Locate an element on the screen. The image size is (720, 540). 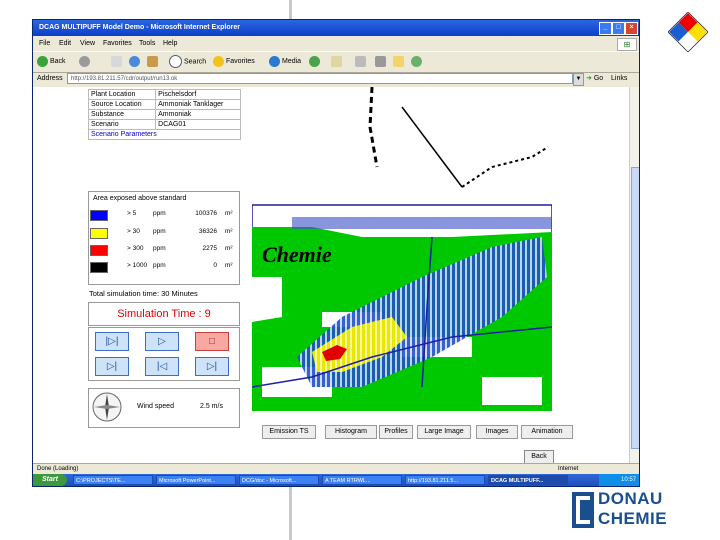
info-value: Ammoniak is located at coordinates (198, 114).